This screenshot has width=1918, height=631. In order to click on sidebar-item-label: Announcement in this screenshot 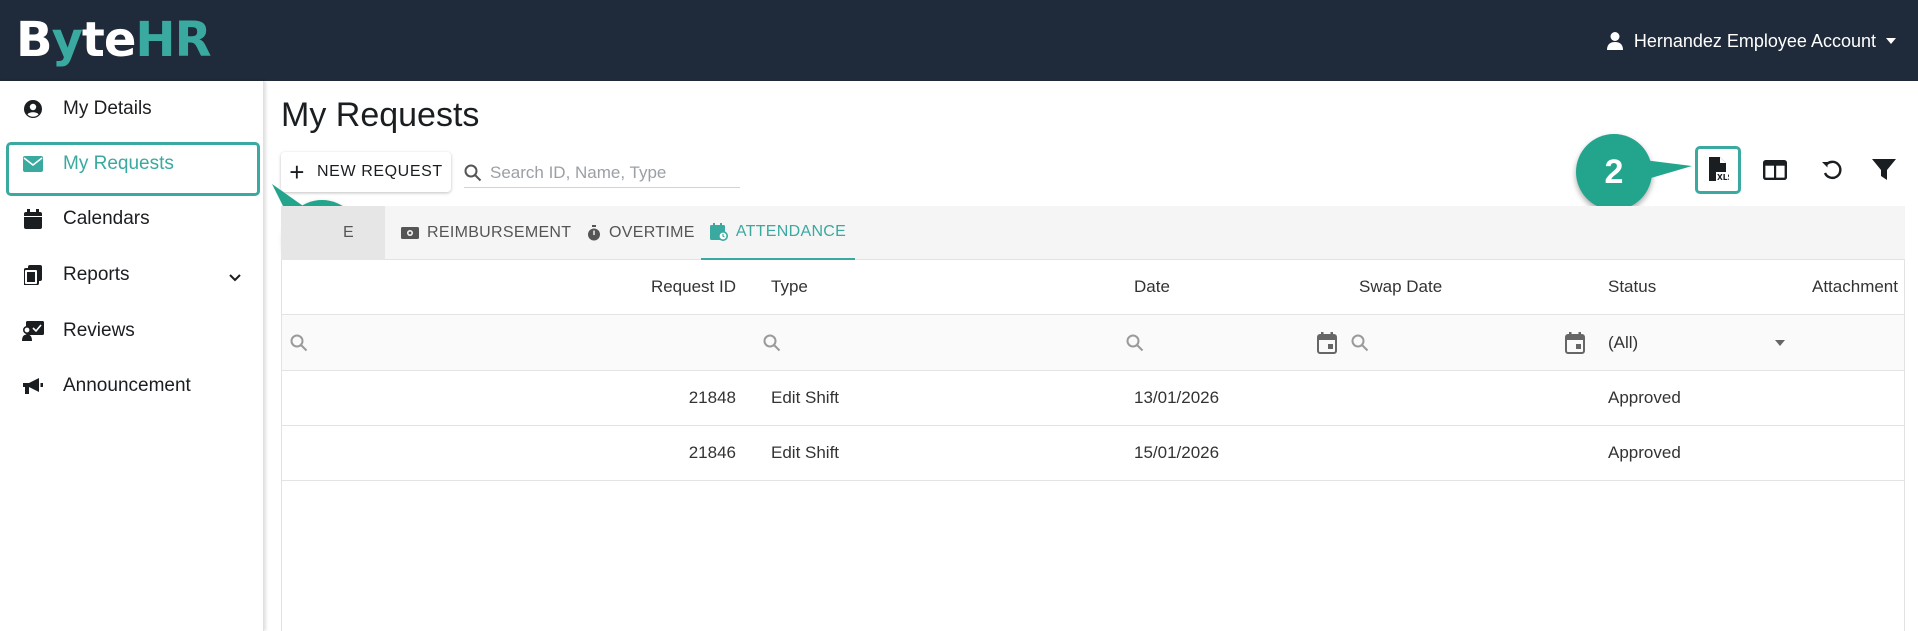, I will do `click(127, 385)`.